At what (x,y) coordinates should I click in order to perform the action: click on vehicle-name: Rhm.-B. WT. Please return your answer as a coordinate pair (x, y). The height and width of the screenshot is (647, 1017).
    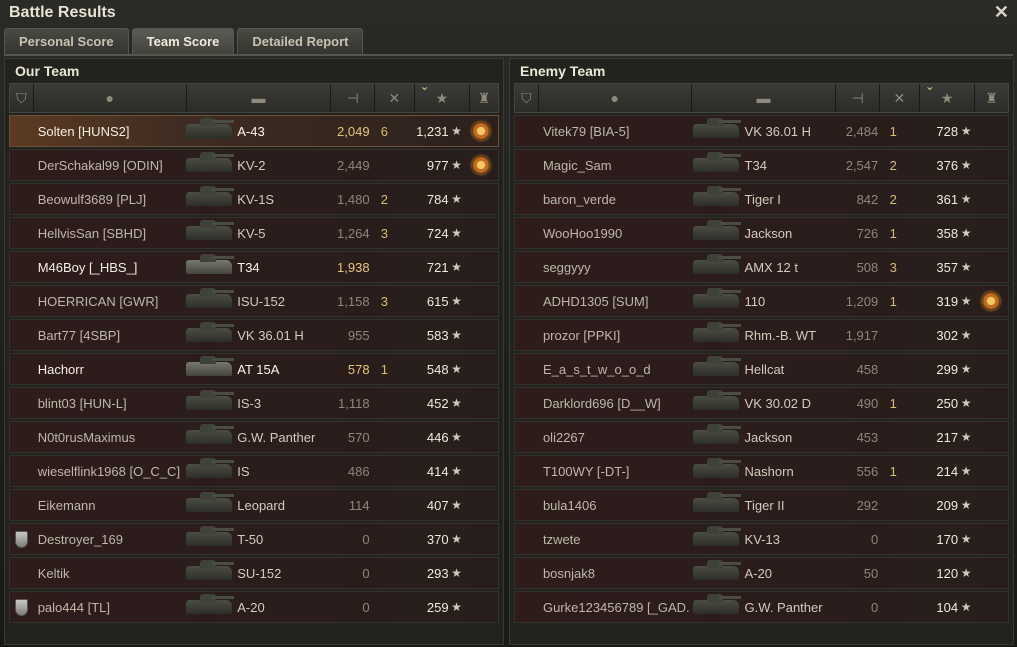
    Looking at the image, I should click on (780, 335).